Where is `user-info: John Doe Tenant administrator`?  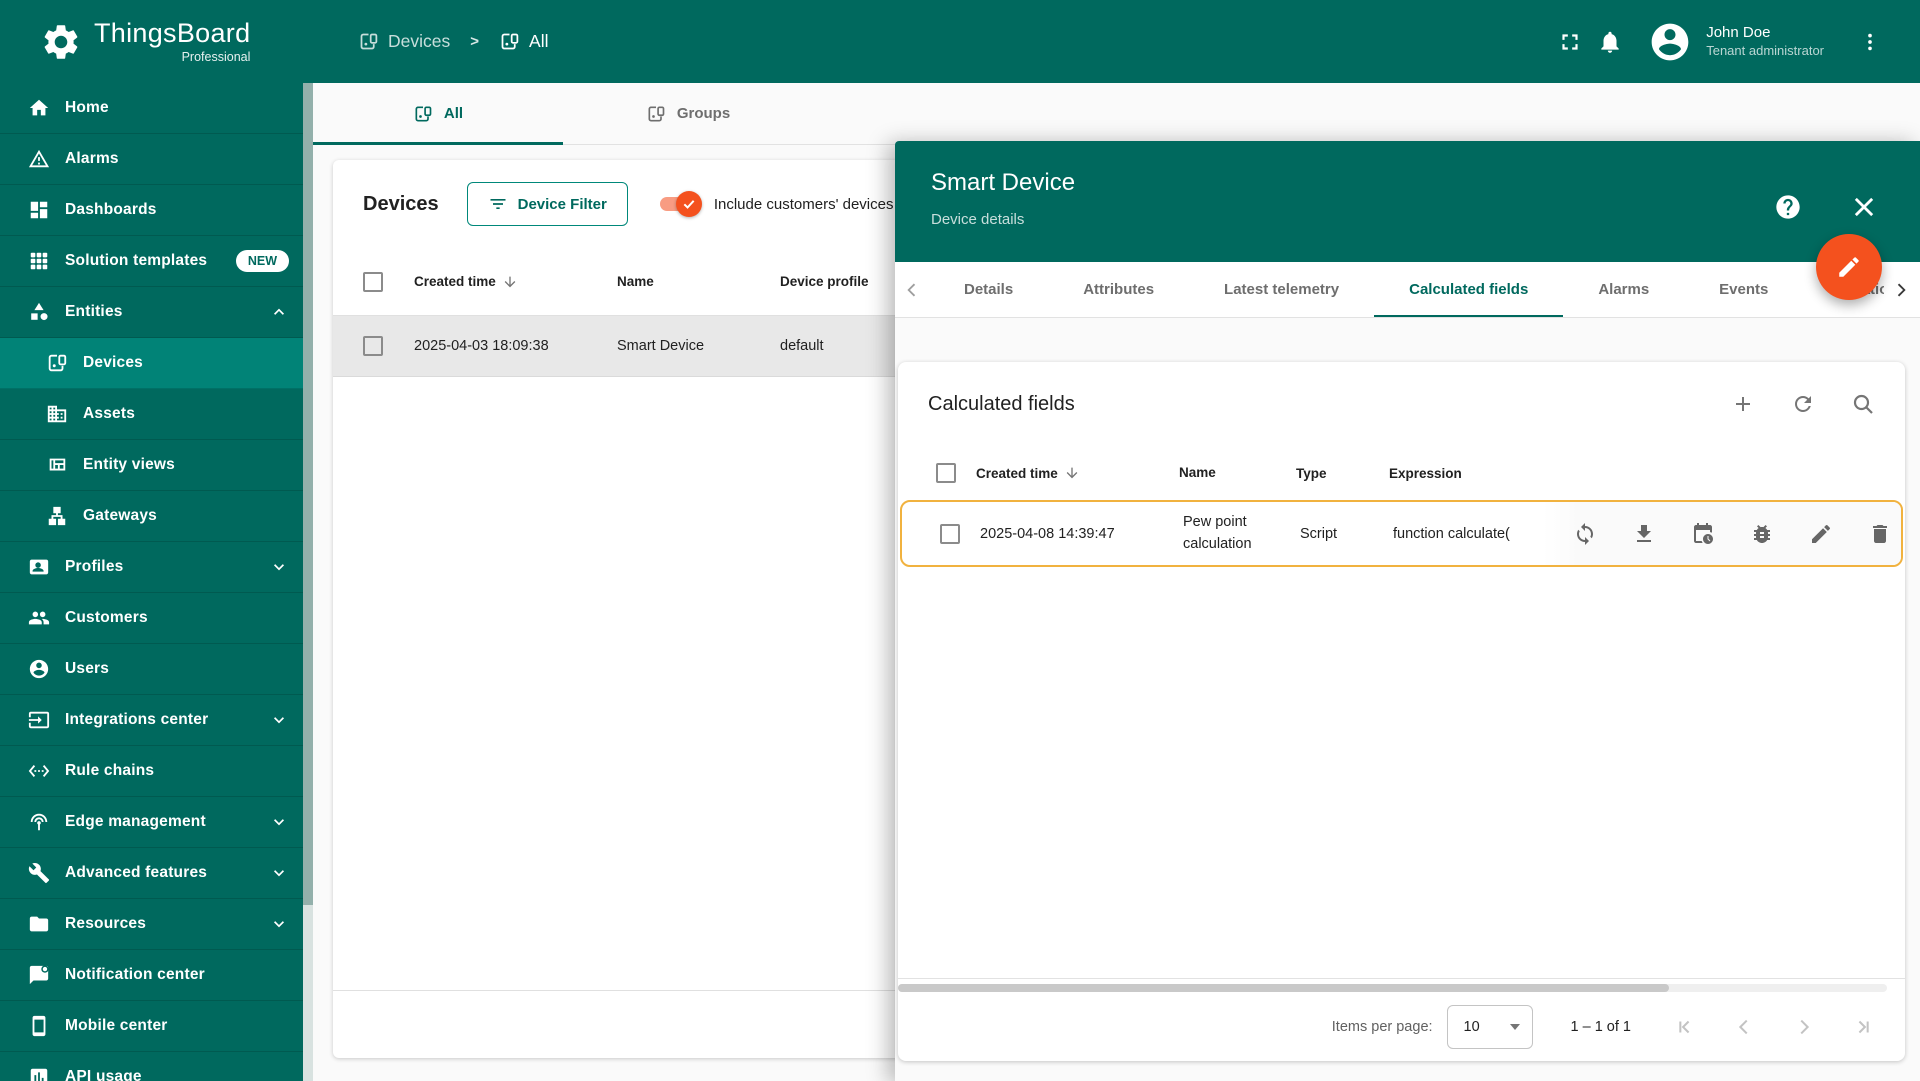
user-info: John Doe Tenant administrator is located at coordinates (1765, 41).